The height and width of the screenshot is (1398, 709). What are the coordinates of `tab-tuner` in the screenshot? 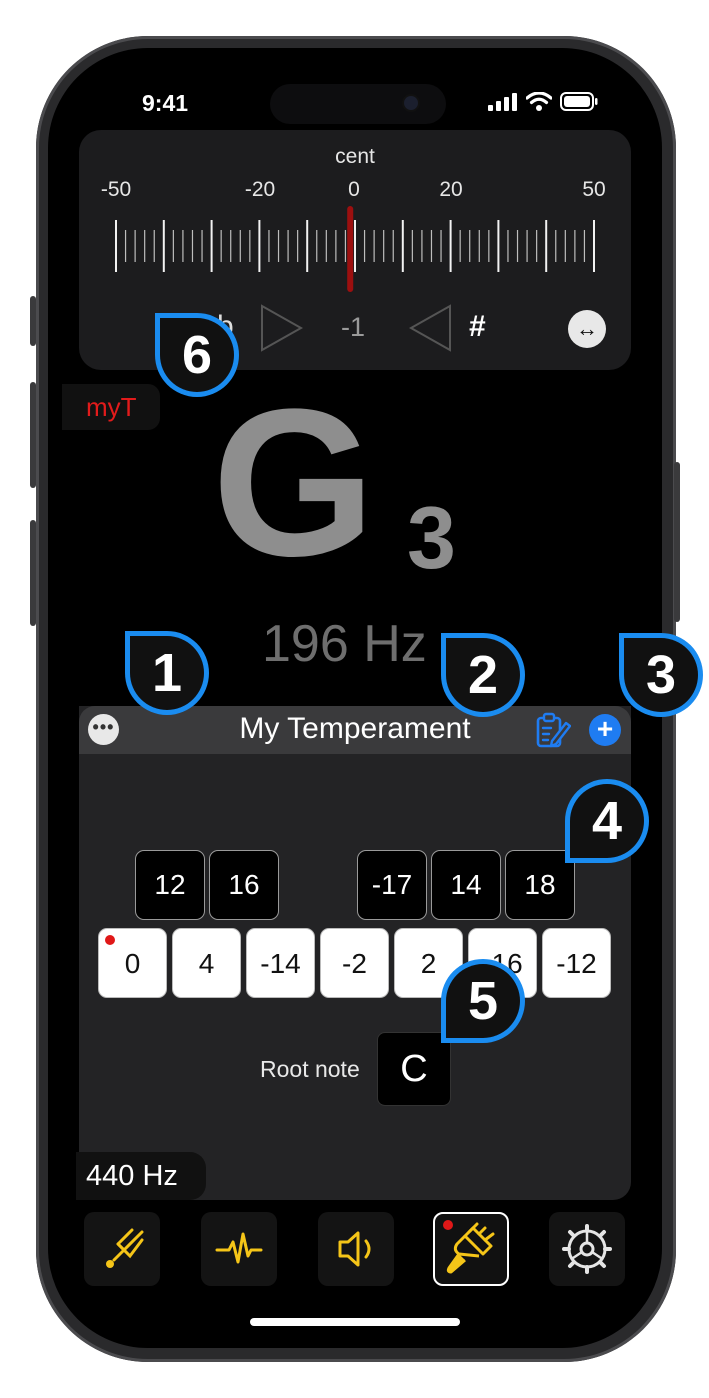 It's located at (122, 1249).